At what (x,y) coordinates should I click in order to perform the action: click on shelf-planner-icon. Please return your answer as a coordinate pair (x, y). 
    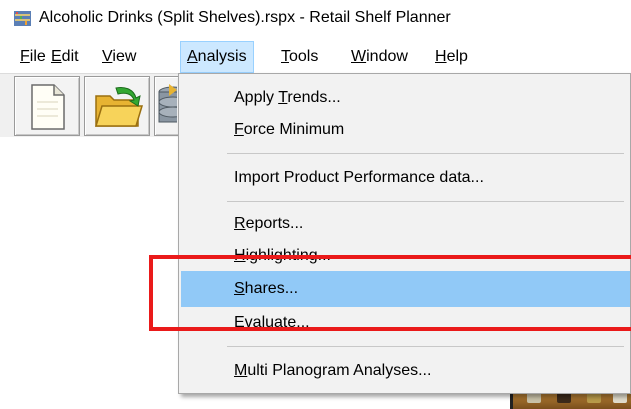
    Looking at the image, I should click on (22, 18).